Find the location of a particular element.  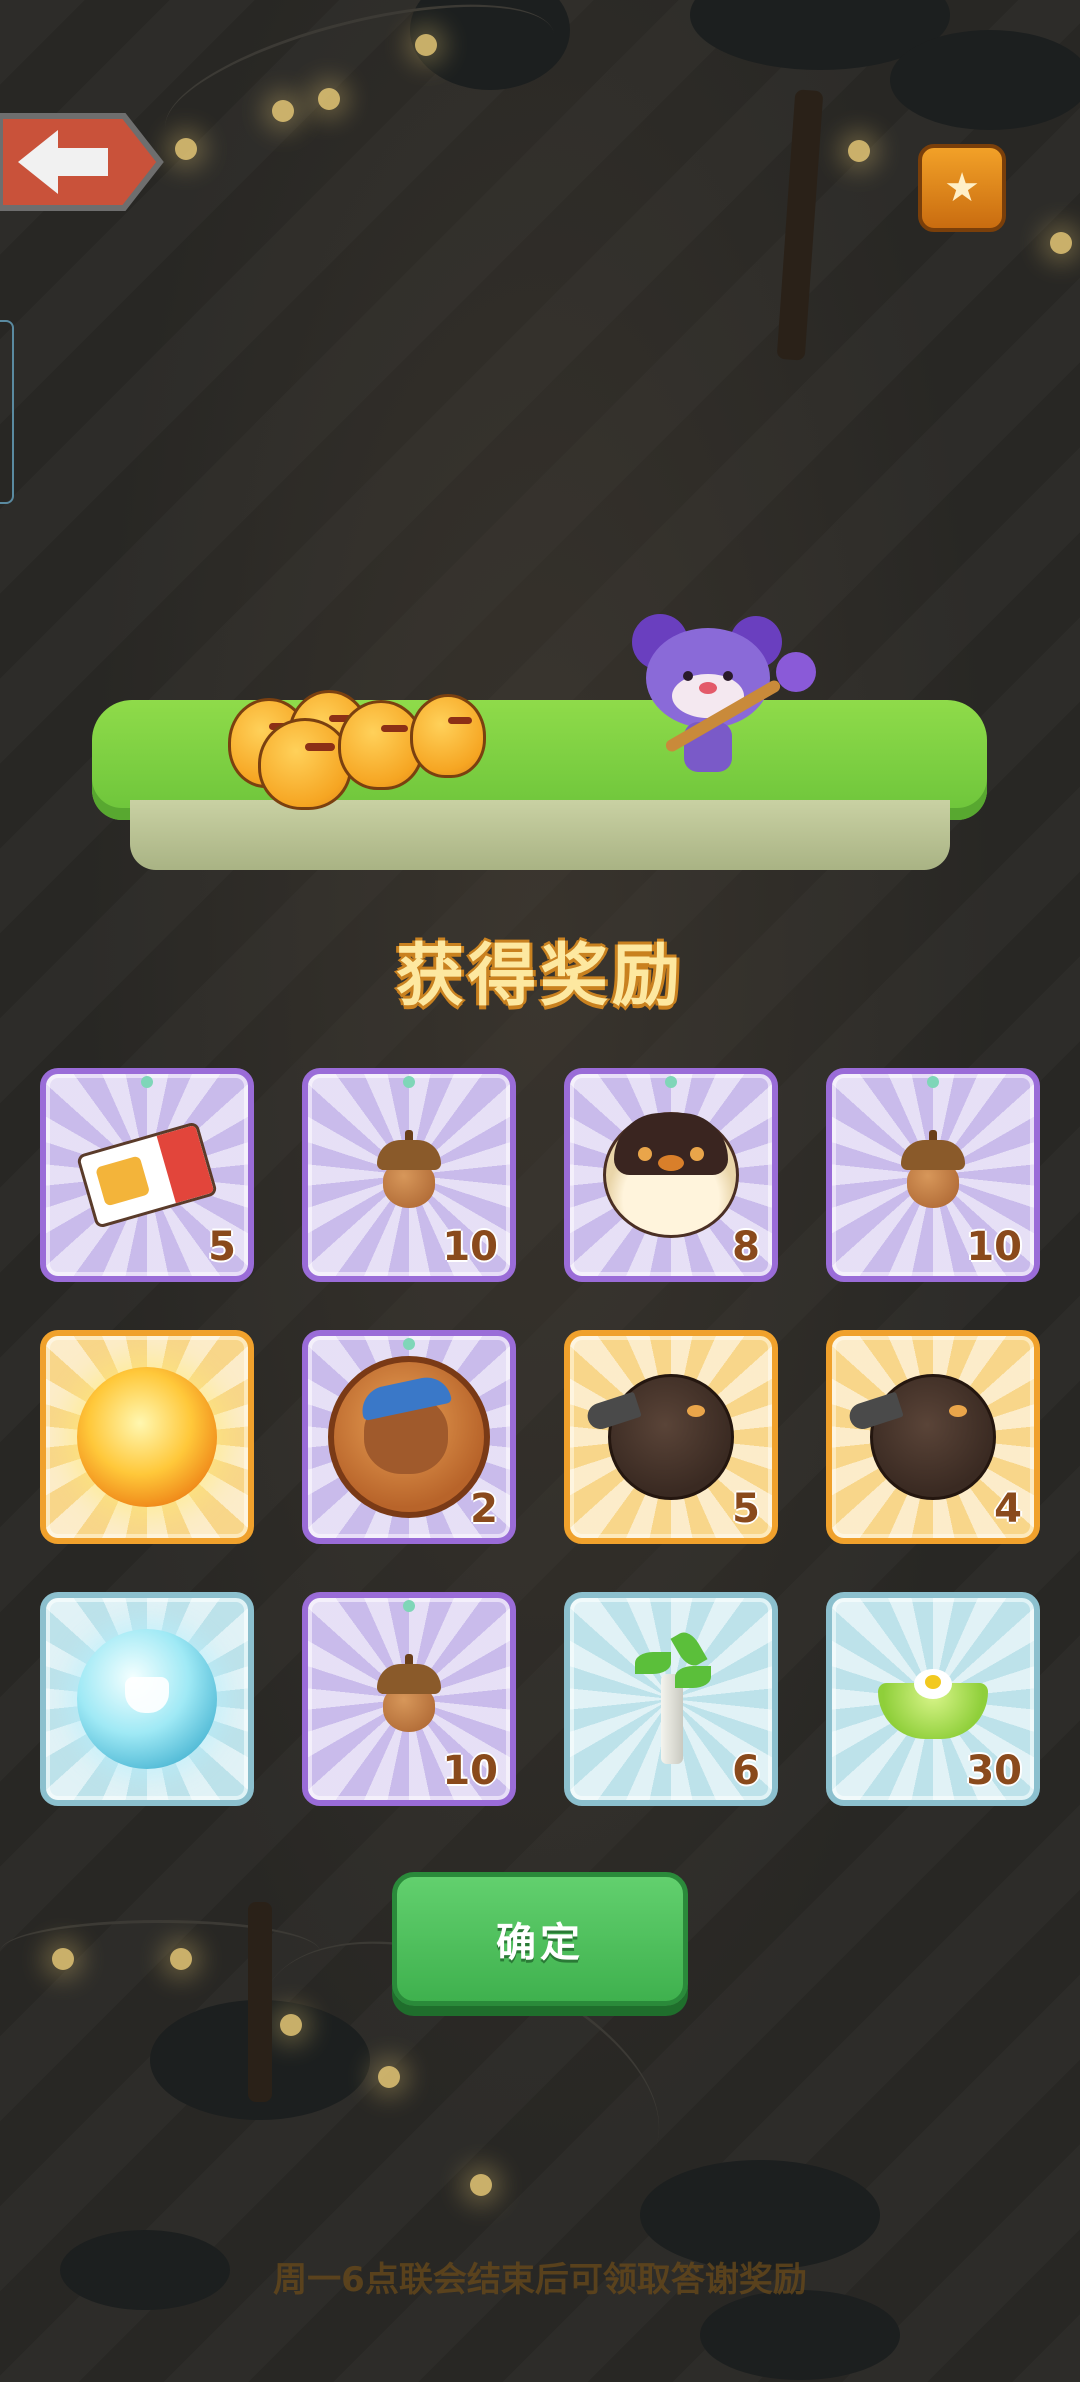

reward-count: 4 is located at coordinates (1008, 1509).